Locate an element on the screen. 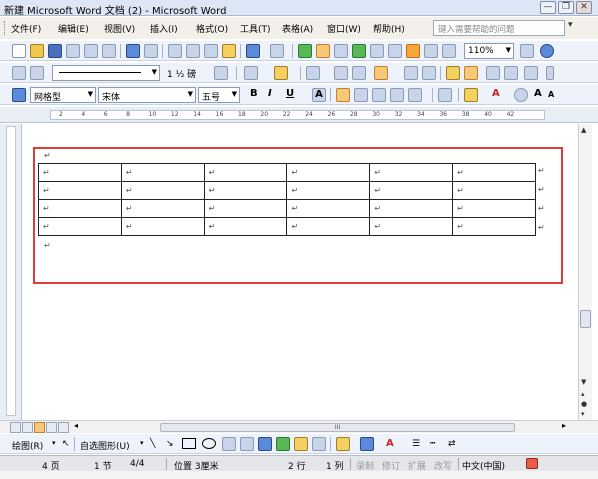 This screenshot has width=598, height=479. horizontal-scroll-thumb: III is located at coordinates (337, 427).